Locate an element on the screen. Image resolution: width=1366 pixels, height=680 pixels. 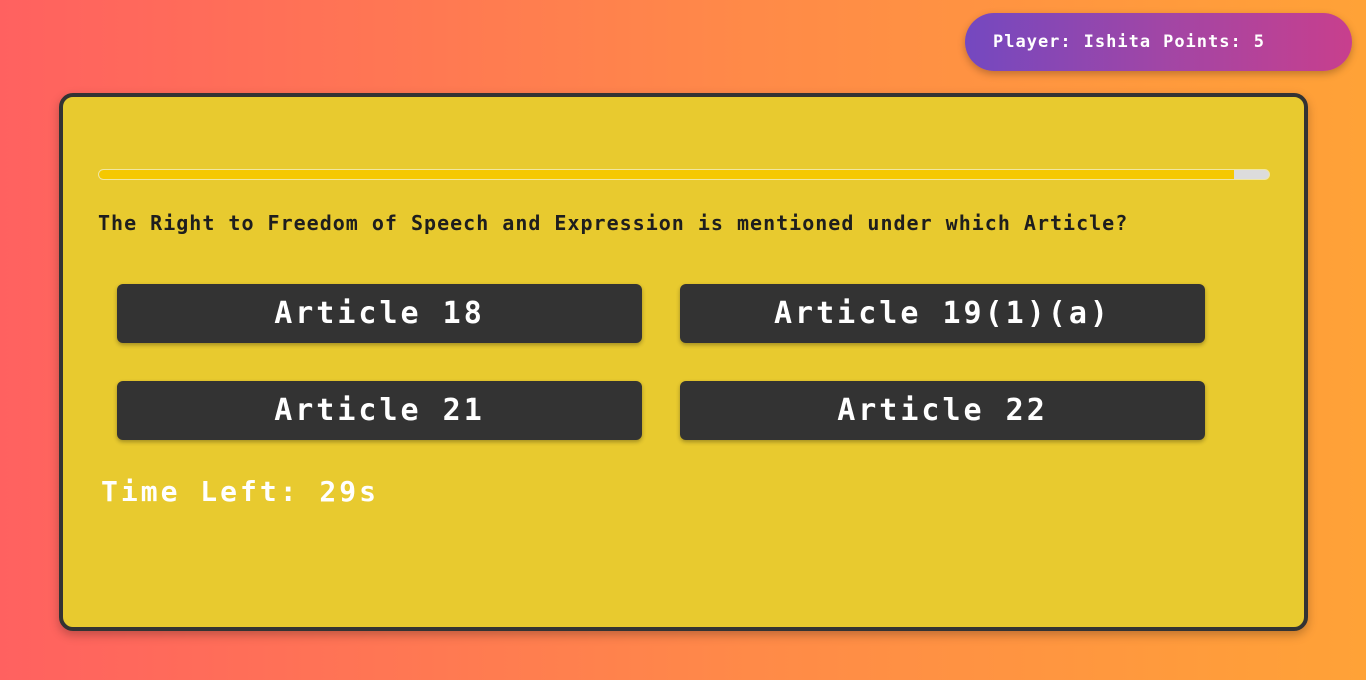
timer-progress-bar is located at coordinates (684, 174).